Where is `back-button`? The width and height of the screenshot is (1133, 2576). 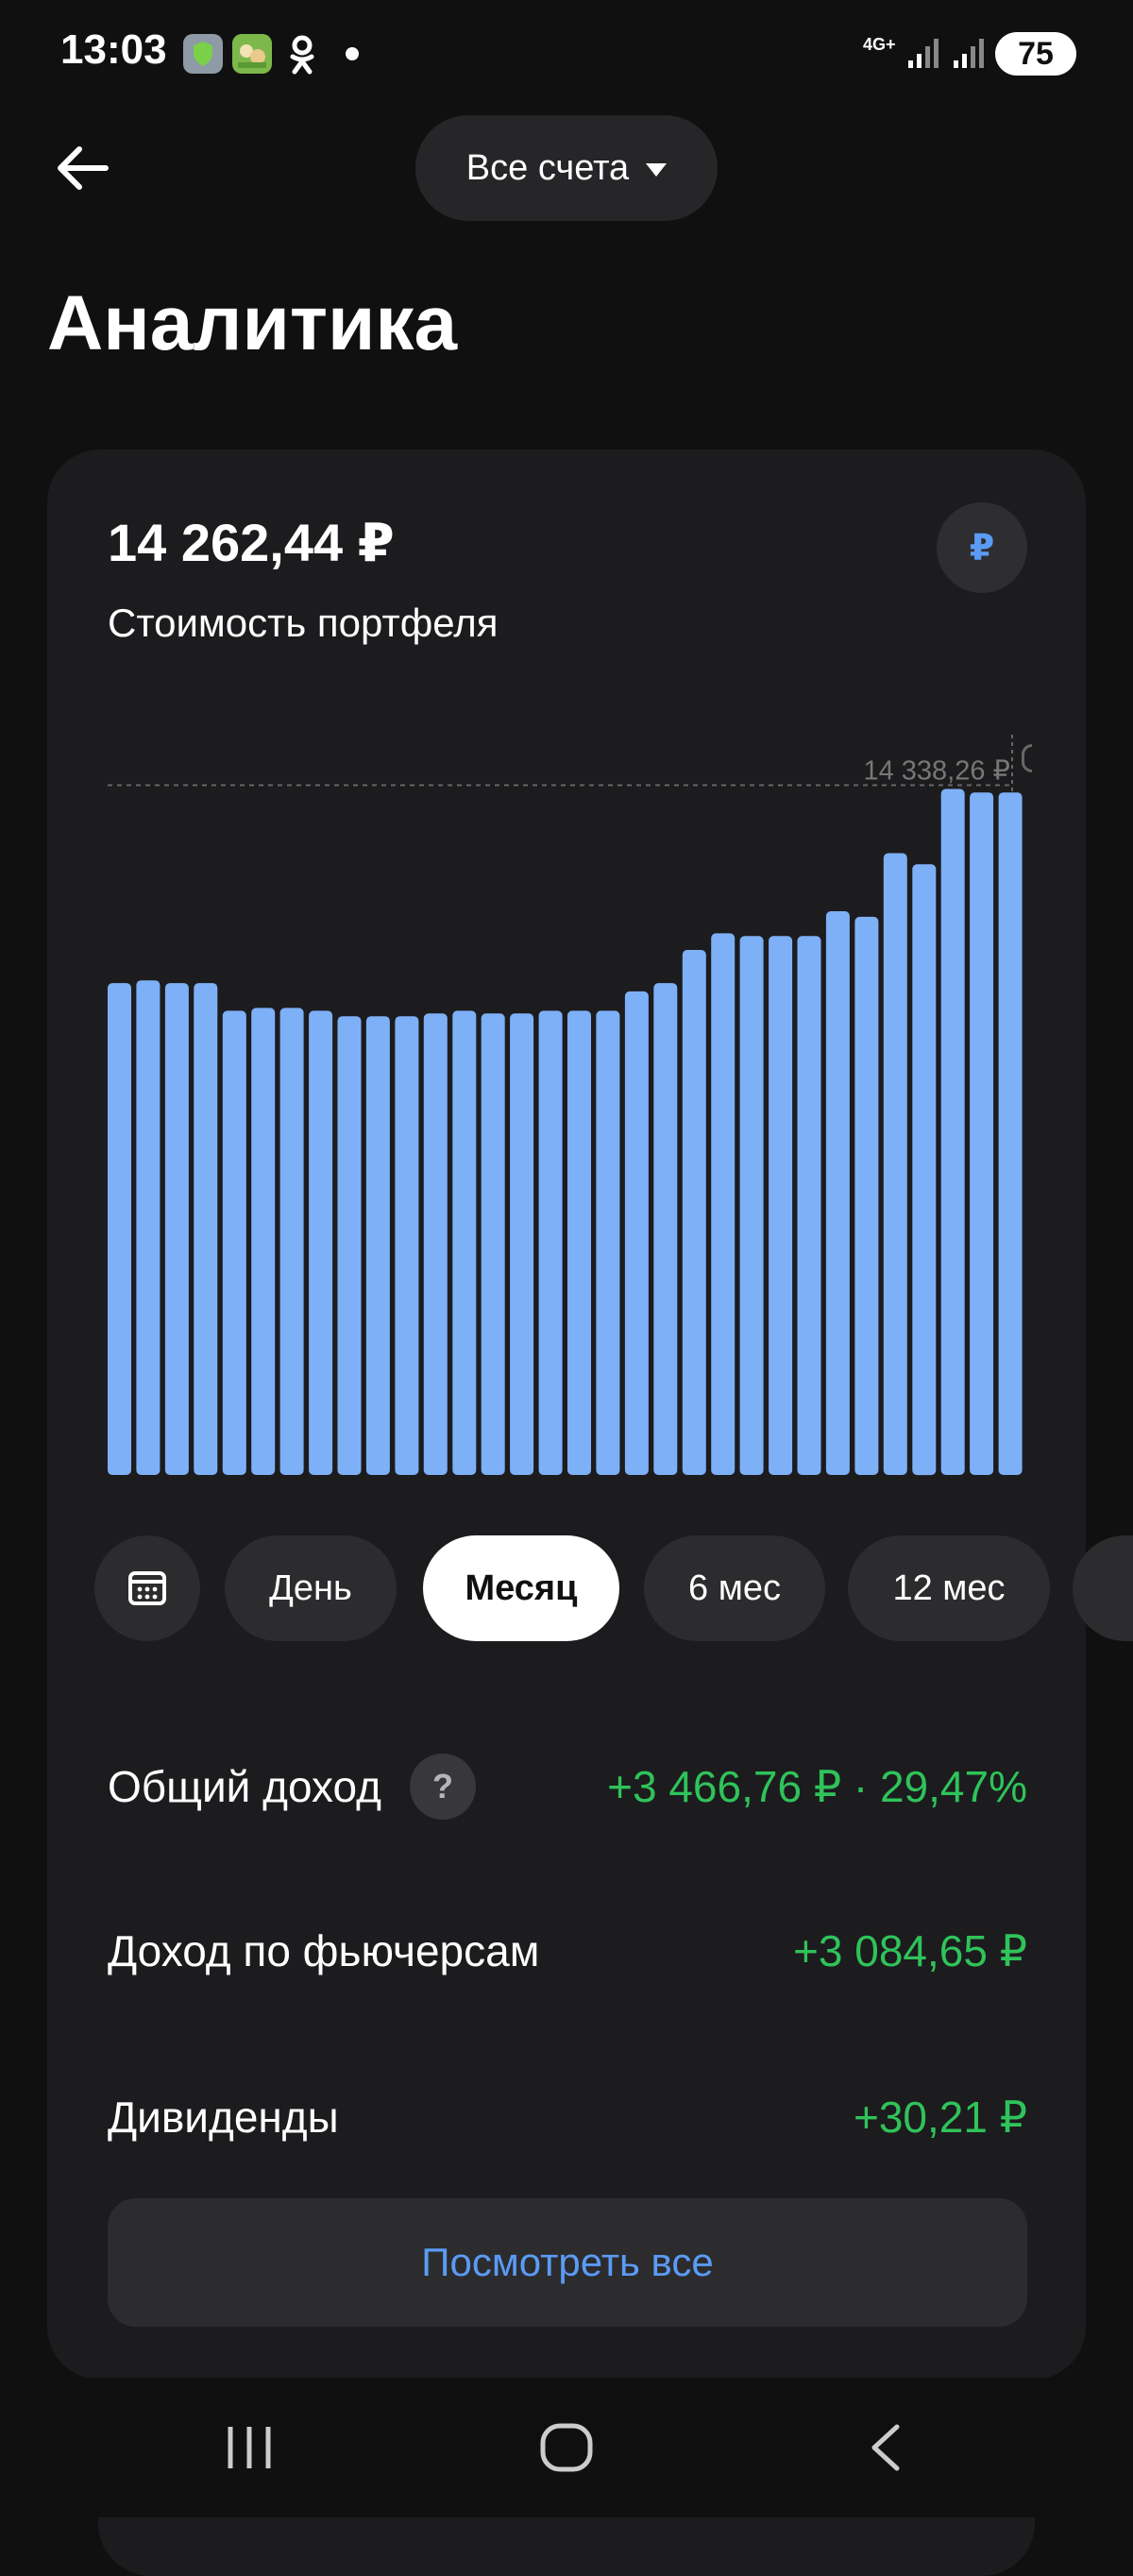 back-button is located at coordinates (83, 168).